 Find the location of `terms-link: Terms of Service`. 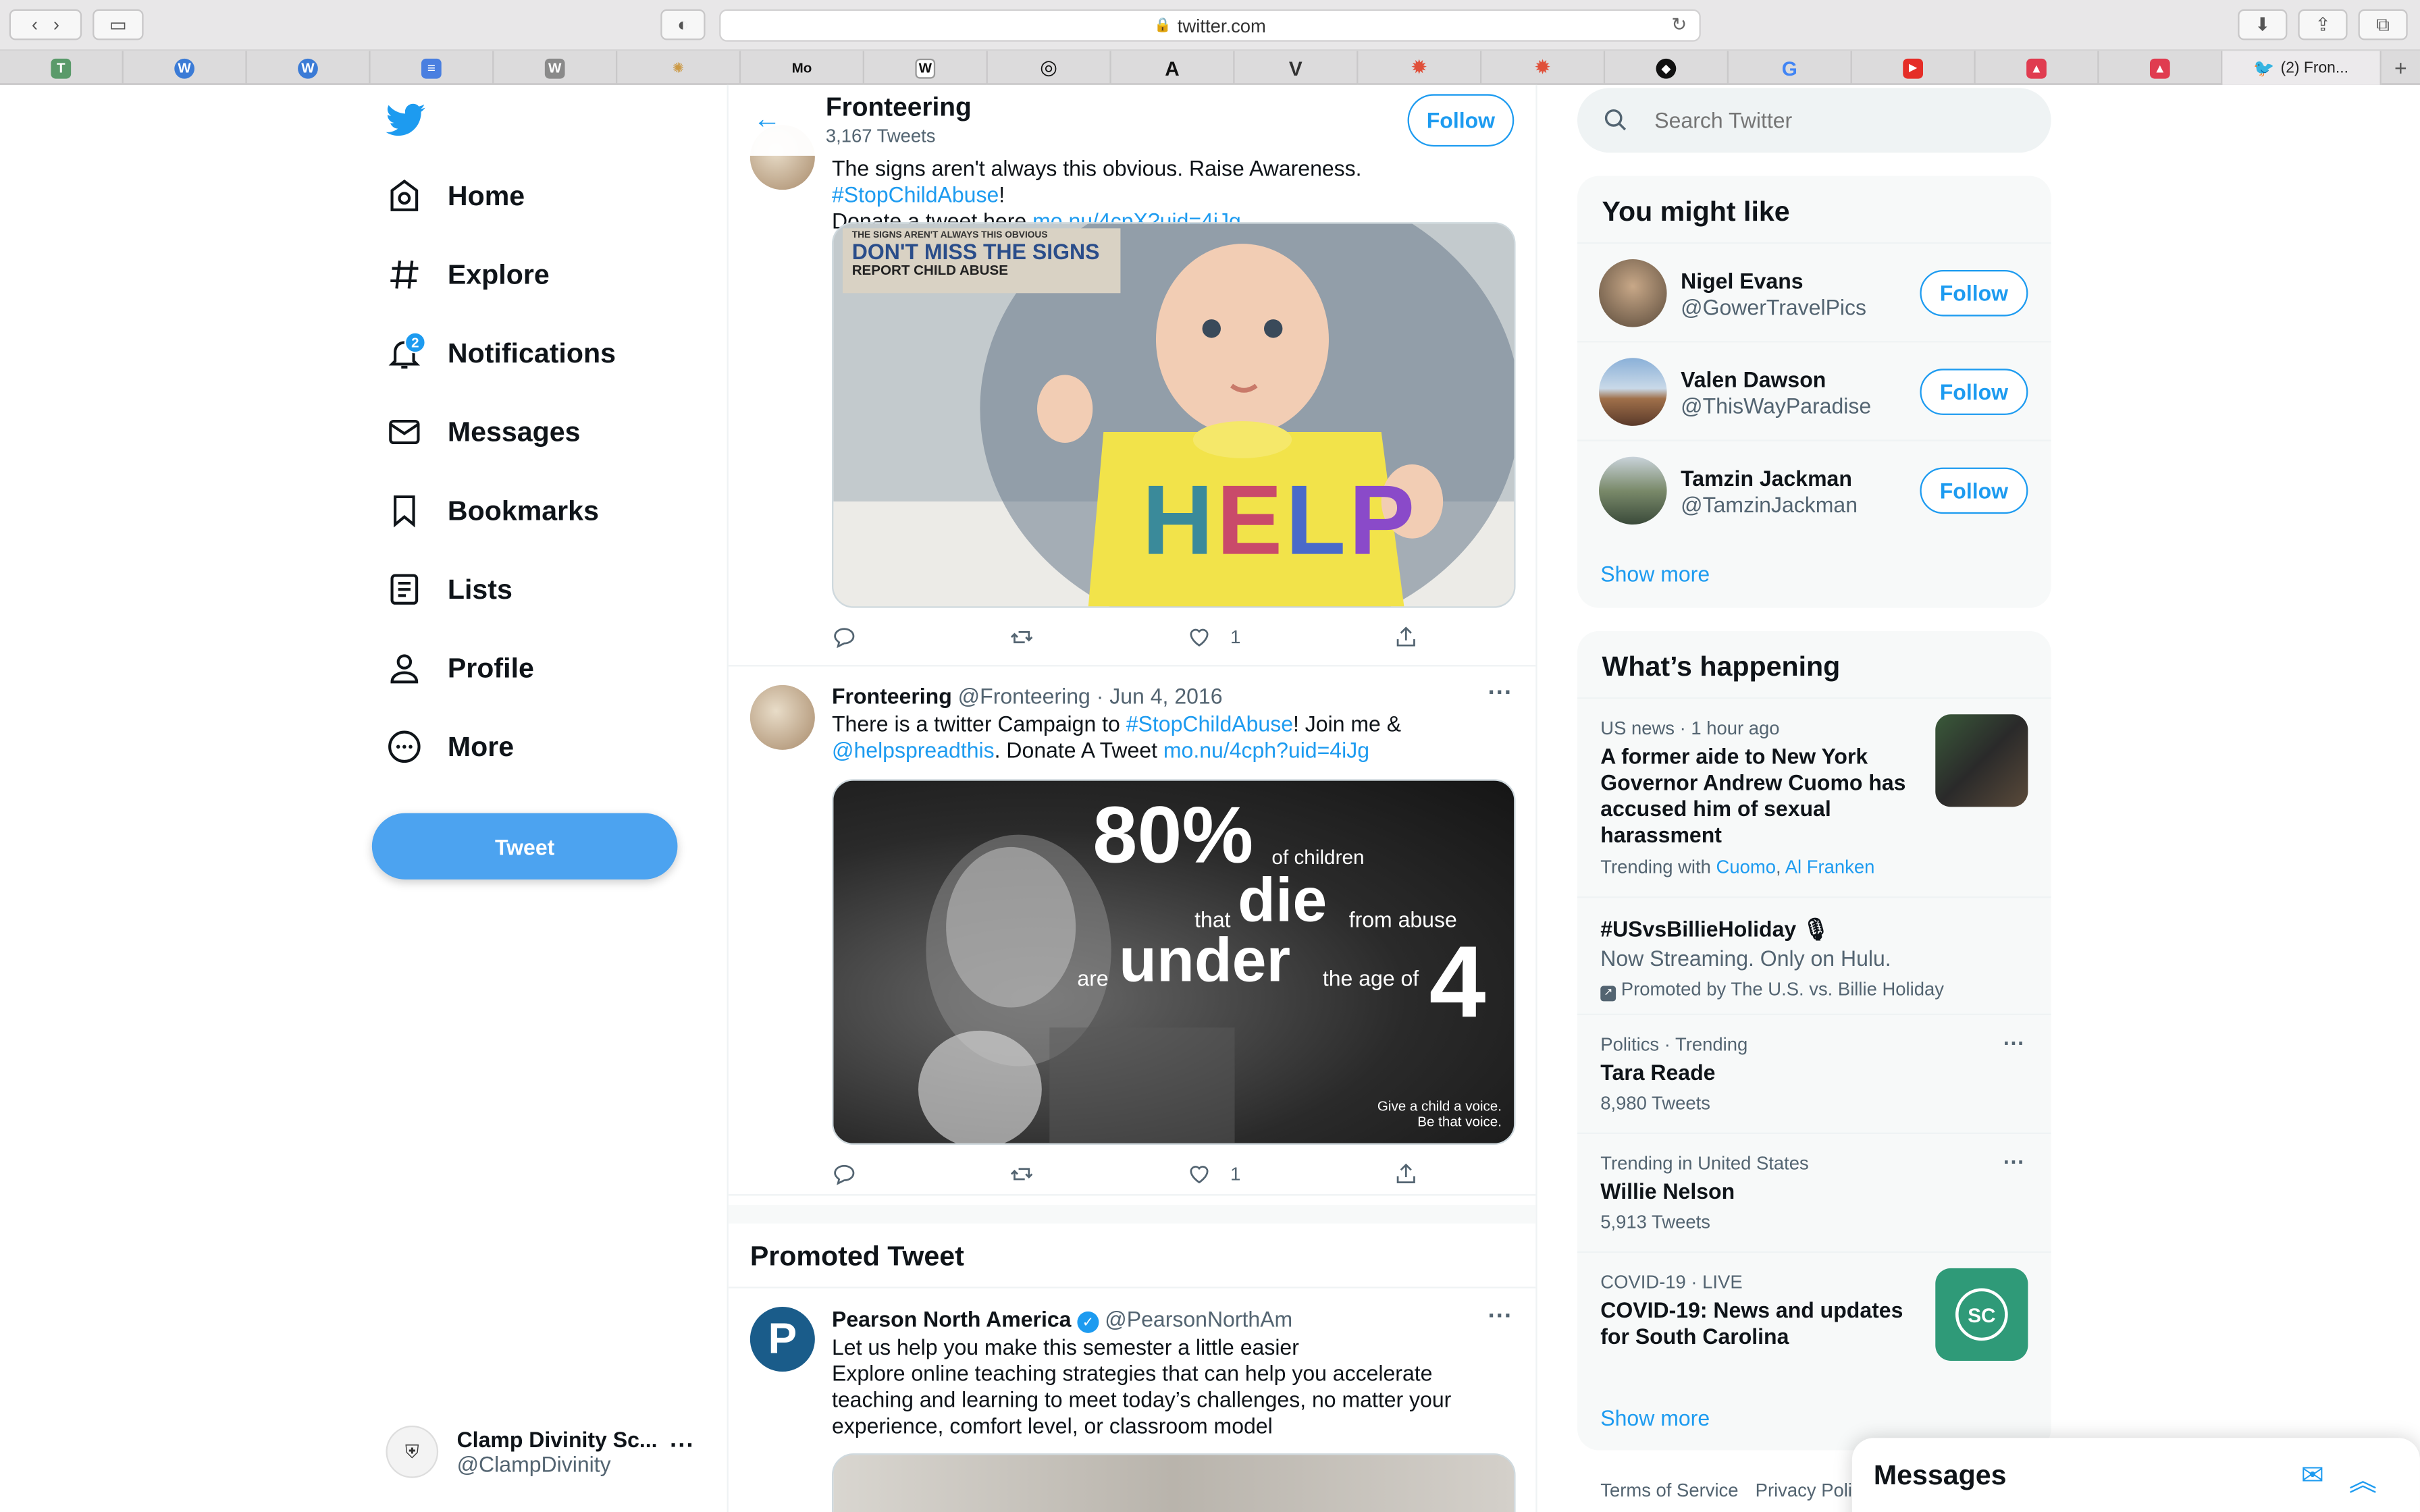

terms-link: Terms of Service is located at coordinates (1669, 1490).